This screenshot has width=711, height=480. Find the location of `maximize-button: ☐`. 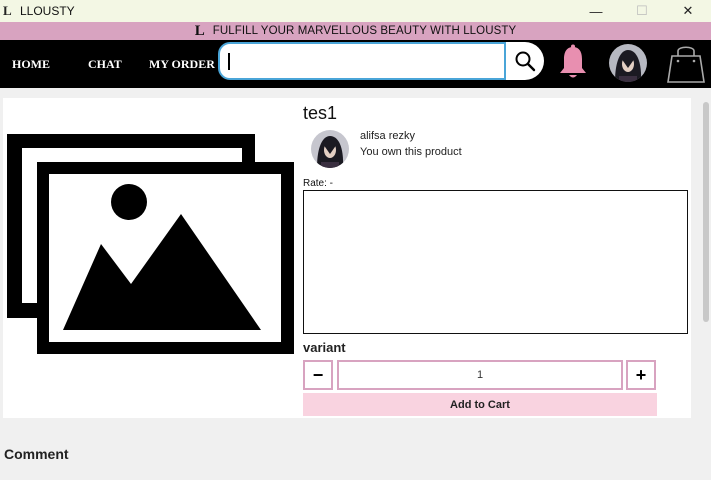

maximize-button: ☐ is located at coordinates (642, 11).